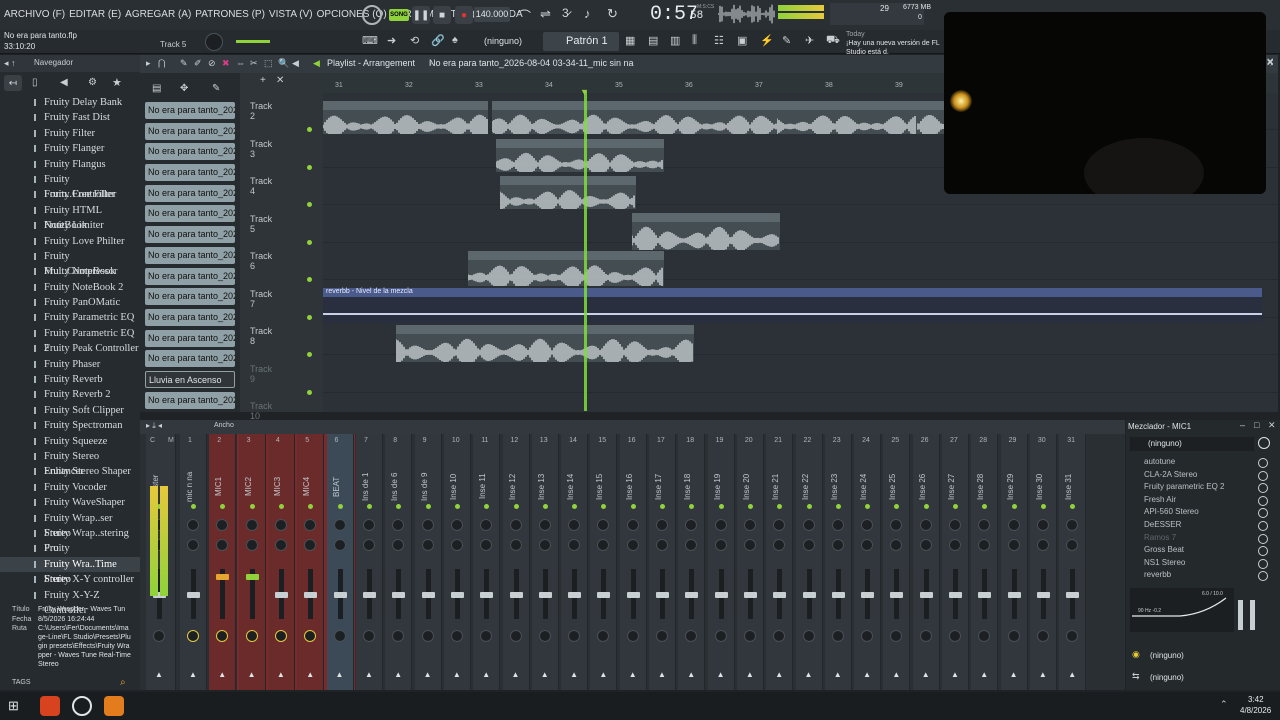 This screenshot has height=720, width=1280. I want to click on menu-item: PATRONES (P), so click(230, 14).